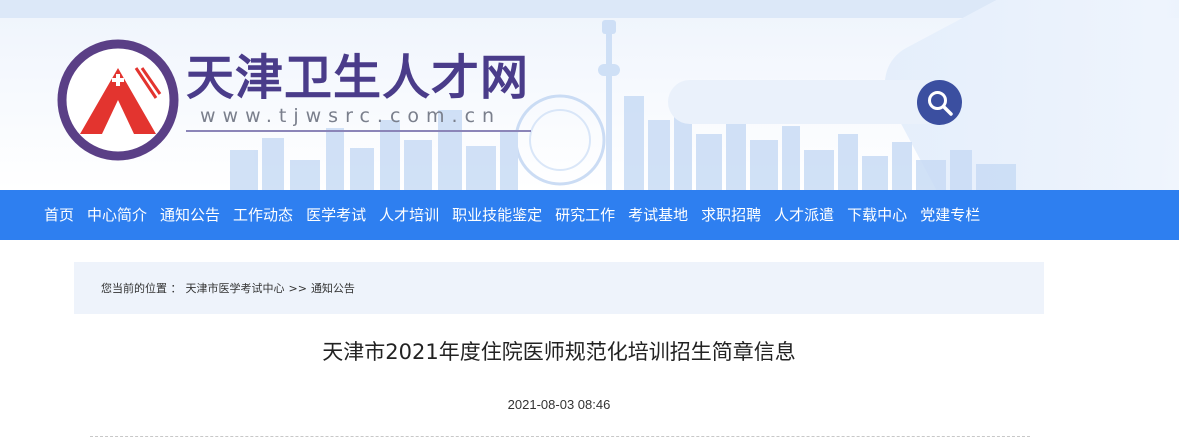 Image resolution: width=1179 pixels, height=440 pixels. What do you see at coordinates (813, 102) in the screenshot?
I see `search-input` at bounding box center [813, 102].